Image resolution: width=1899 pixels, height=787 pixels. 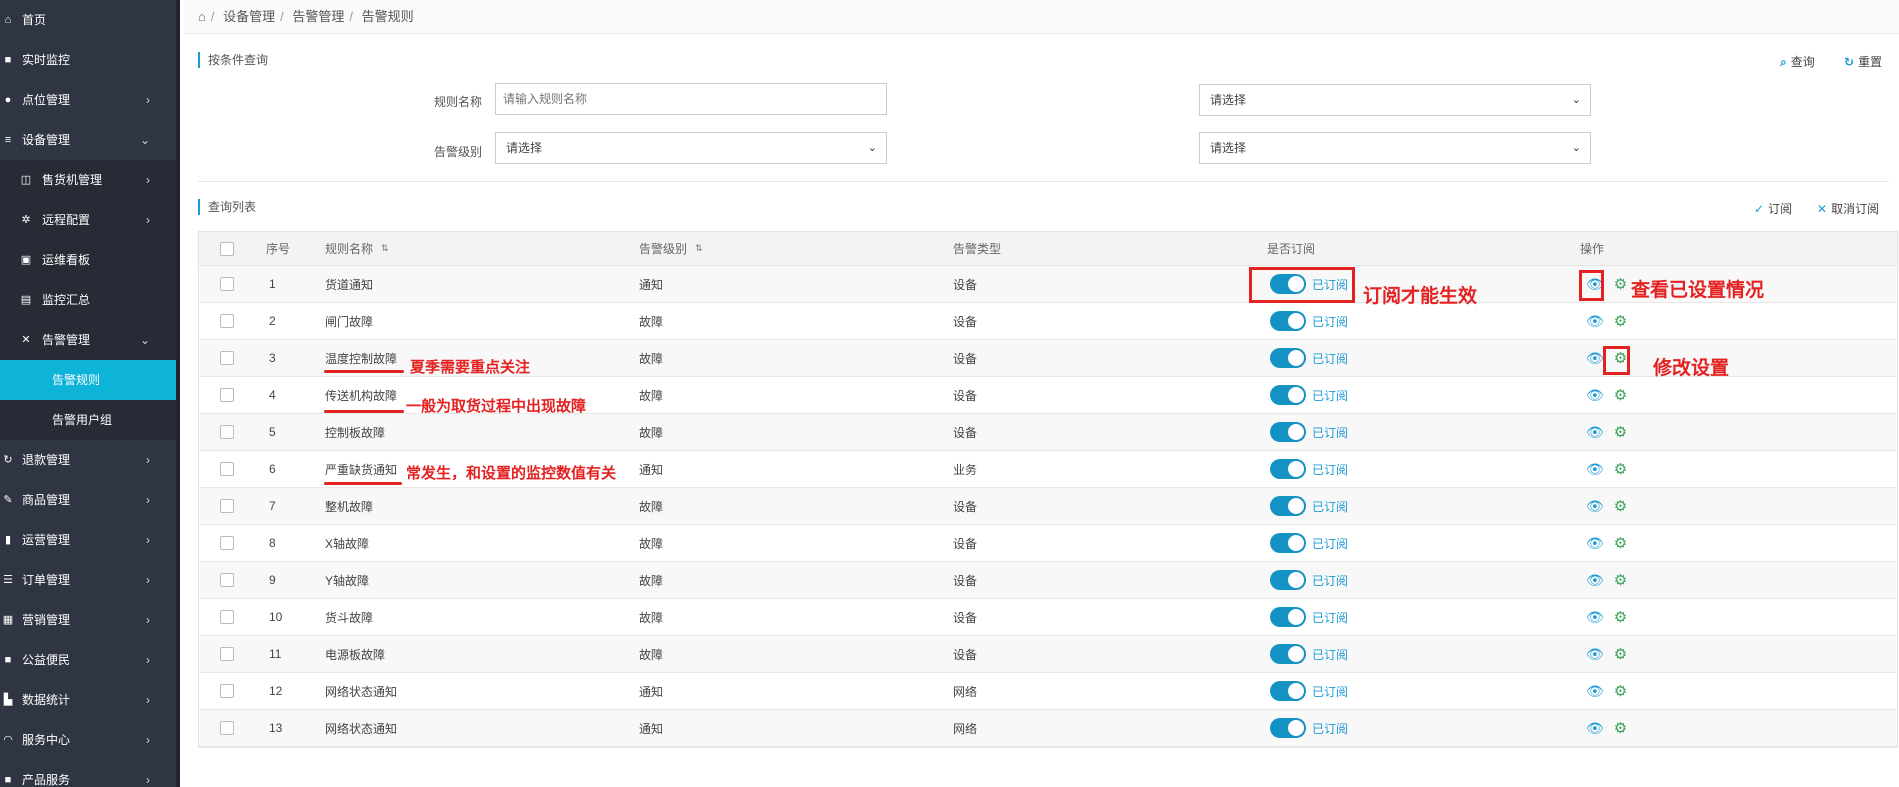 What do you see at coordinates (357, 248) in the screenshot?
I see `header-name: 规则名称 ⇅` at bounding box center [357, 248].